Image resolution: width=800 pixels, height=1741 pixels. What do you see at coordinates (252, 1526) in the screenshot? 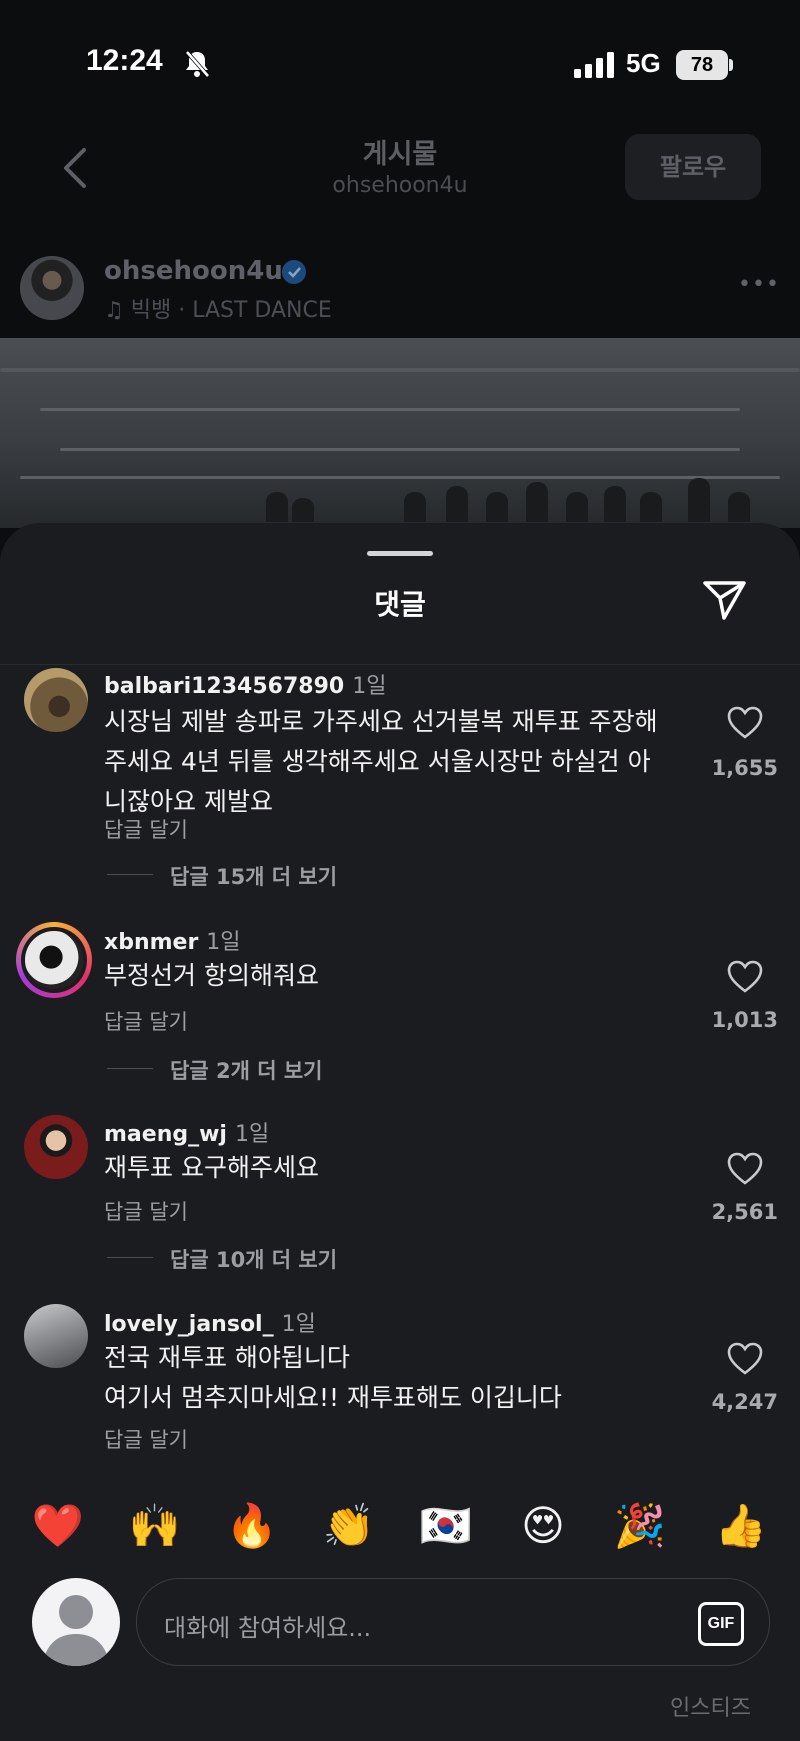
I see `emoji-fire: 🔥` at bounding box center [252, 1526].